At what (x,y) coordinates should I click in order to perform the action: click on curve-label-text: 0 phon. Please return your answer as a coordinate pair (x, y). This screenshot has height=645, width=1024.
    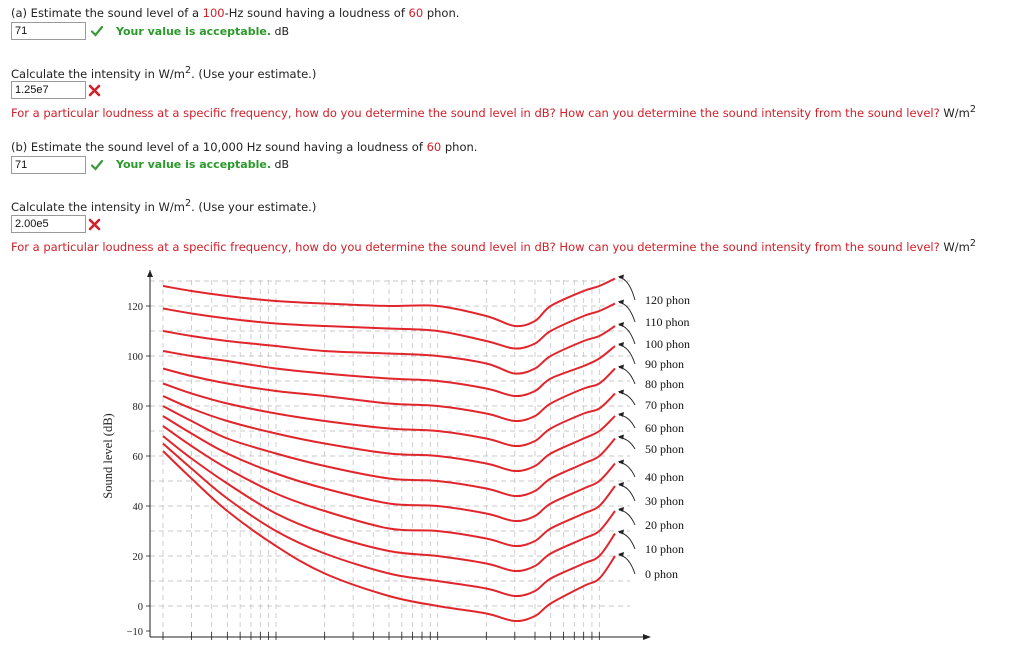
    Looking at the image, I should click on (661, 574).